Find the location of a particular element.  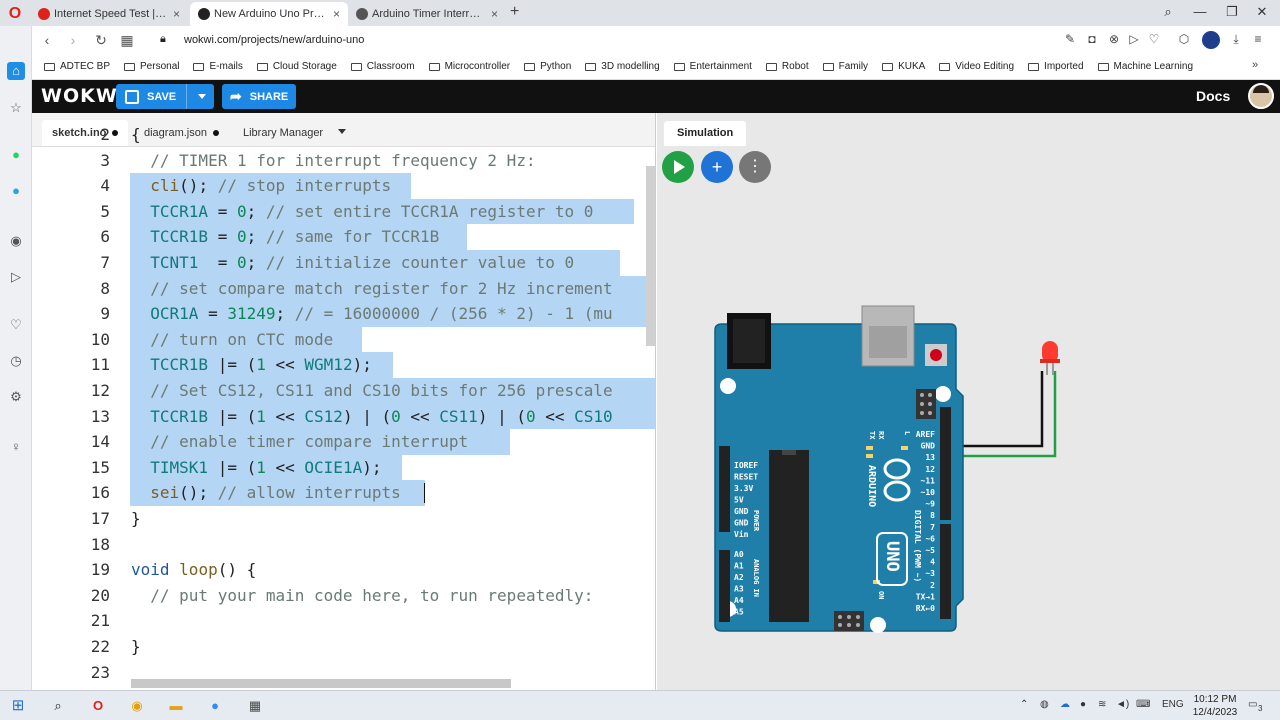

bookmark-item: Family is located at coordinates (845, 66).